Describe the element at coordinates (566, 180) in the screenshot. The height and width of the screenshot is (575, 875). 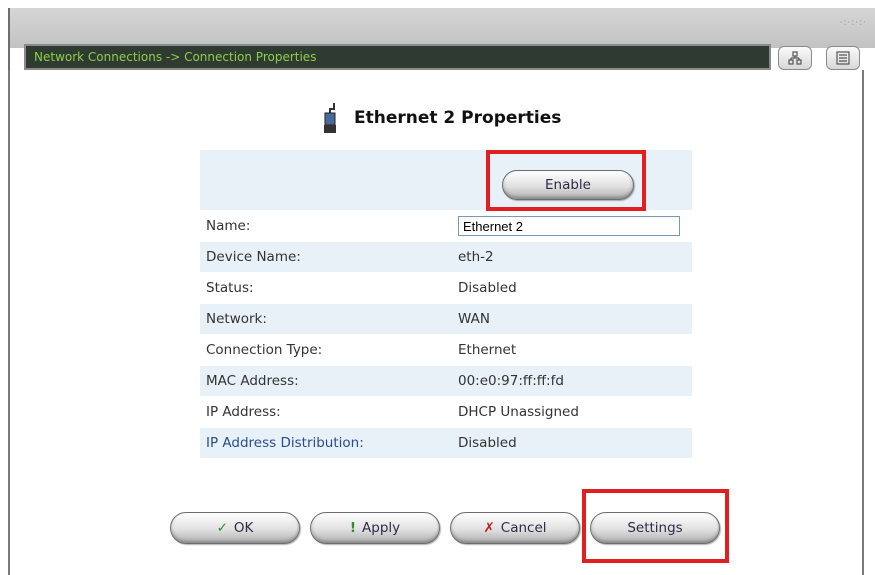
I see `enable-highlight-box` at that location.